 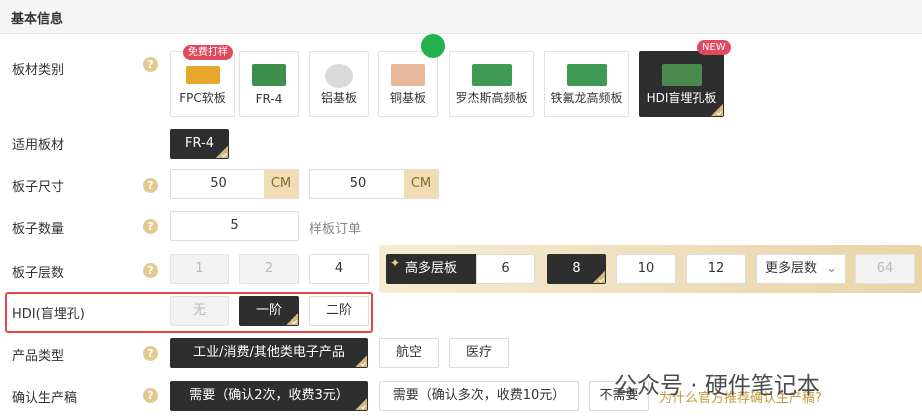 I want to click on applicable-board-label: 适用板材, so click(x=38, y=145).